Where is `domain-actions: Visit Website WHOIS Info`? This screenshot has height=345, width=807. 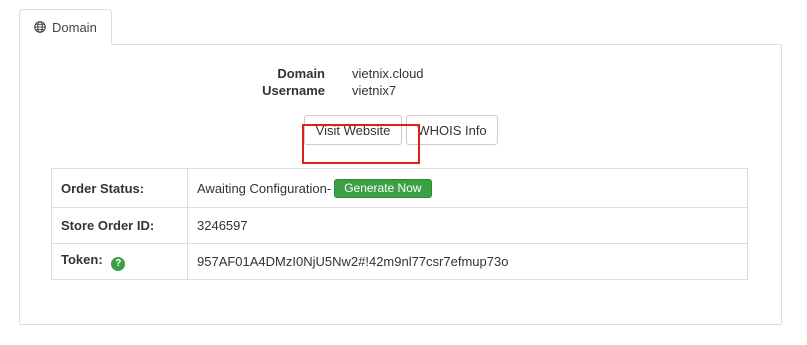
domain-actions: Visit Website WHOIS Info is located at coordinates (401, 130).